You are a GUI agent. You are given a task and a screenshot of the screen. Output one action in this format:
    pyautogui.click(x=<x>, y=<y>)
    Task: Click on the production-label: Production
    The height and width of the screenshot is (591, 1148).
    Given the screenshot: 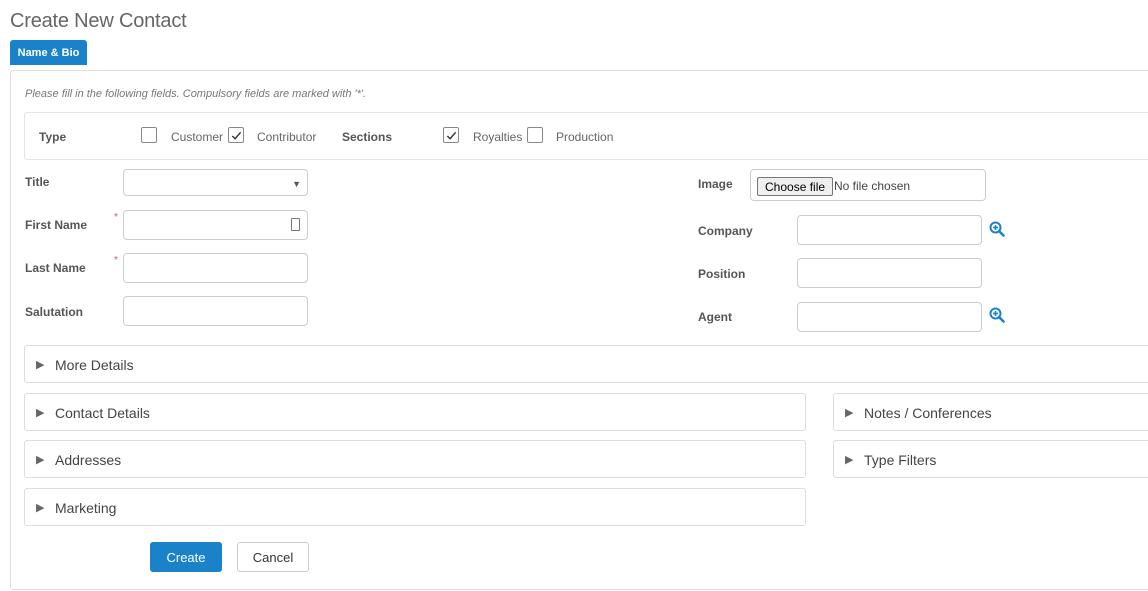 What is the action you would take?
    pyautogui.click(x=585, y=137)
    